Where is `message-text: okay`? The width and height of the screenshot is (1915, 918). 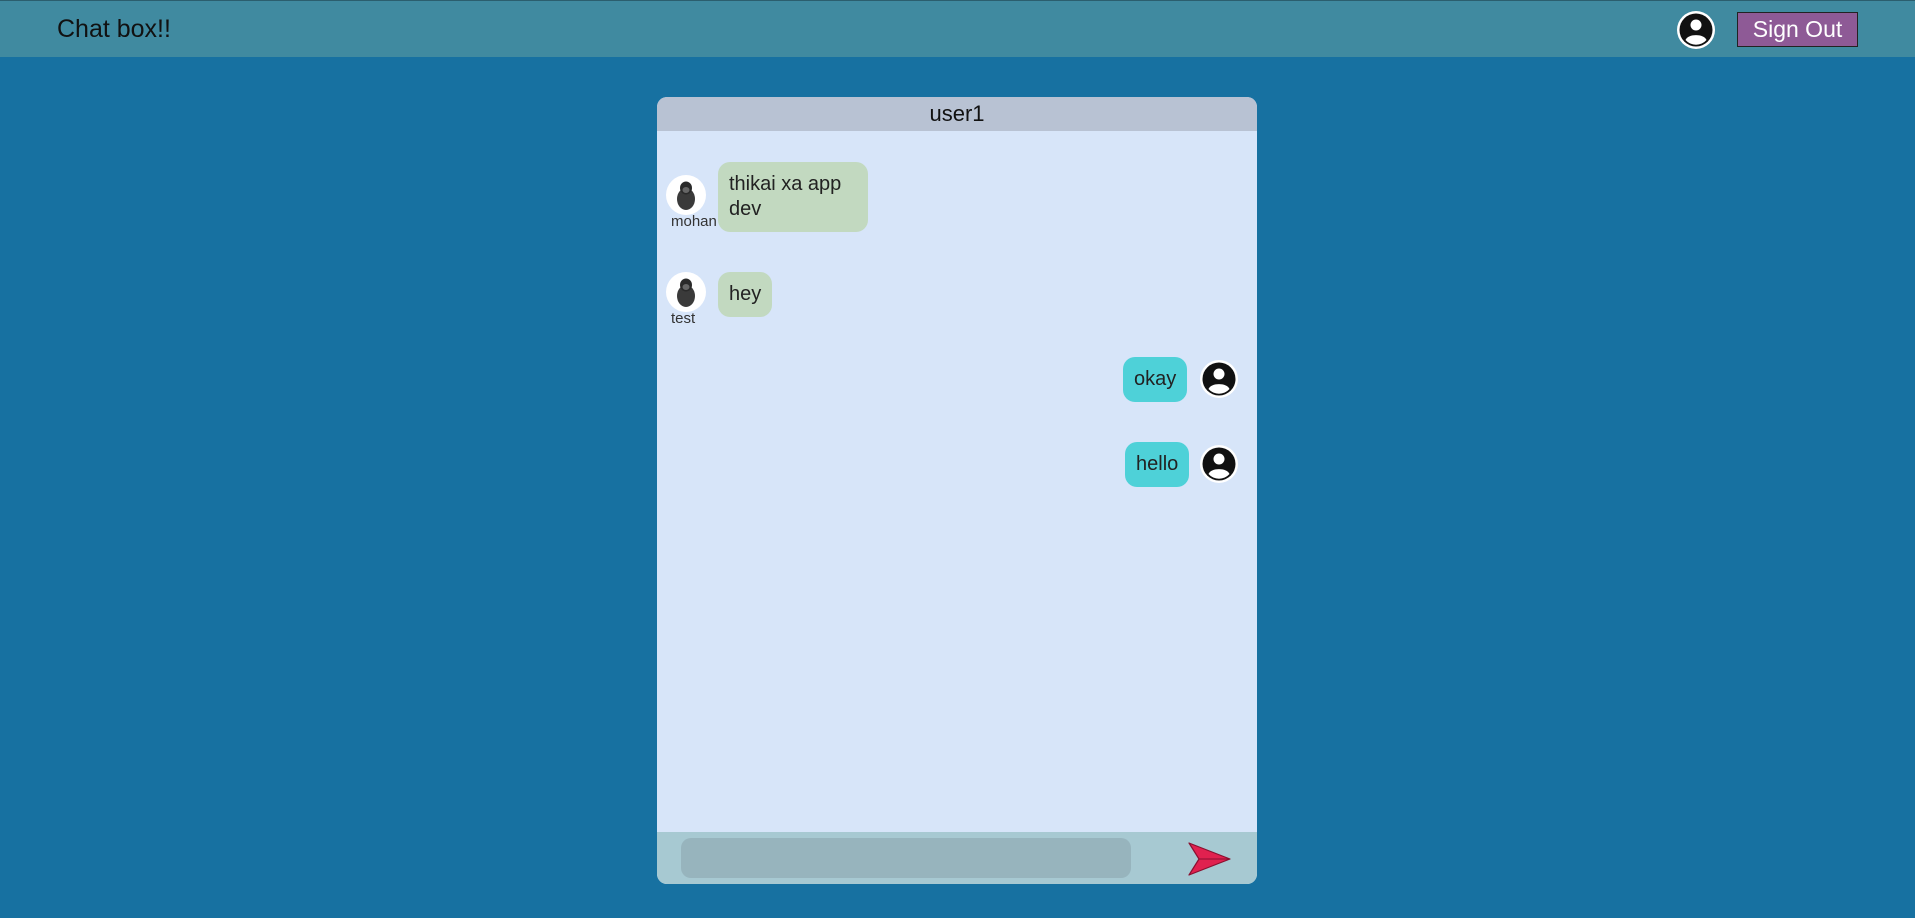
message-text: okay is located at coordinates (1155, 379).